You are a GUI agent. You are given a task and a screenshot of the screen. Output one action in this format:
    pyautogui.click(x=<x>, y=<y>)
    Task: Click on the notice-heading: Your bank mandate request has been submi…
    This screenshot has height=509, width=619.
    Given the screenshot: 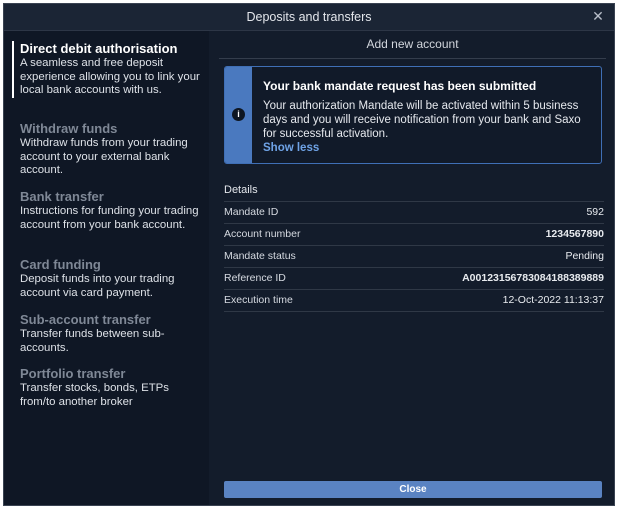 What is the action you would take?
    pyautogui.click(x=400, y=86)
    